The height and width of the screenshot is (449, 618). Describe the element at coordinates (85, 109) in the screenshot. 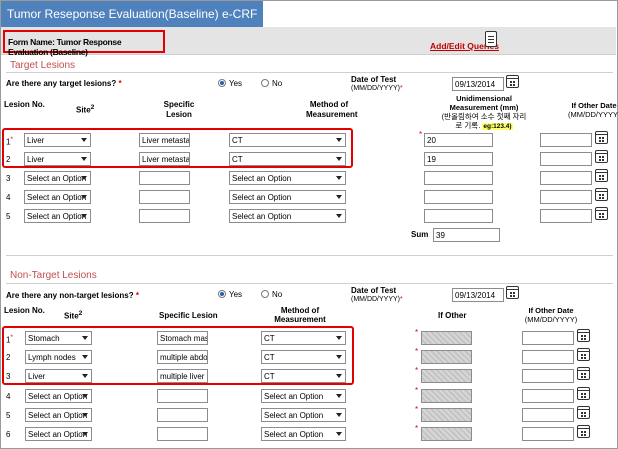

I see `col-site: Site2` at that location.